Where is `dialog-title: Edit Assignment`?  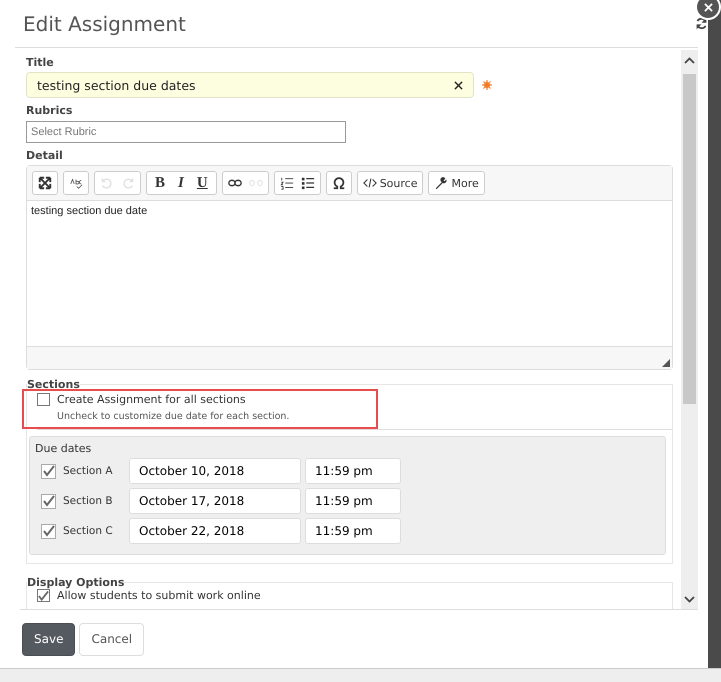
dialog-title: Edit Assignment is located at coordinates (104, 24).